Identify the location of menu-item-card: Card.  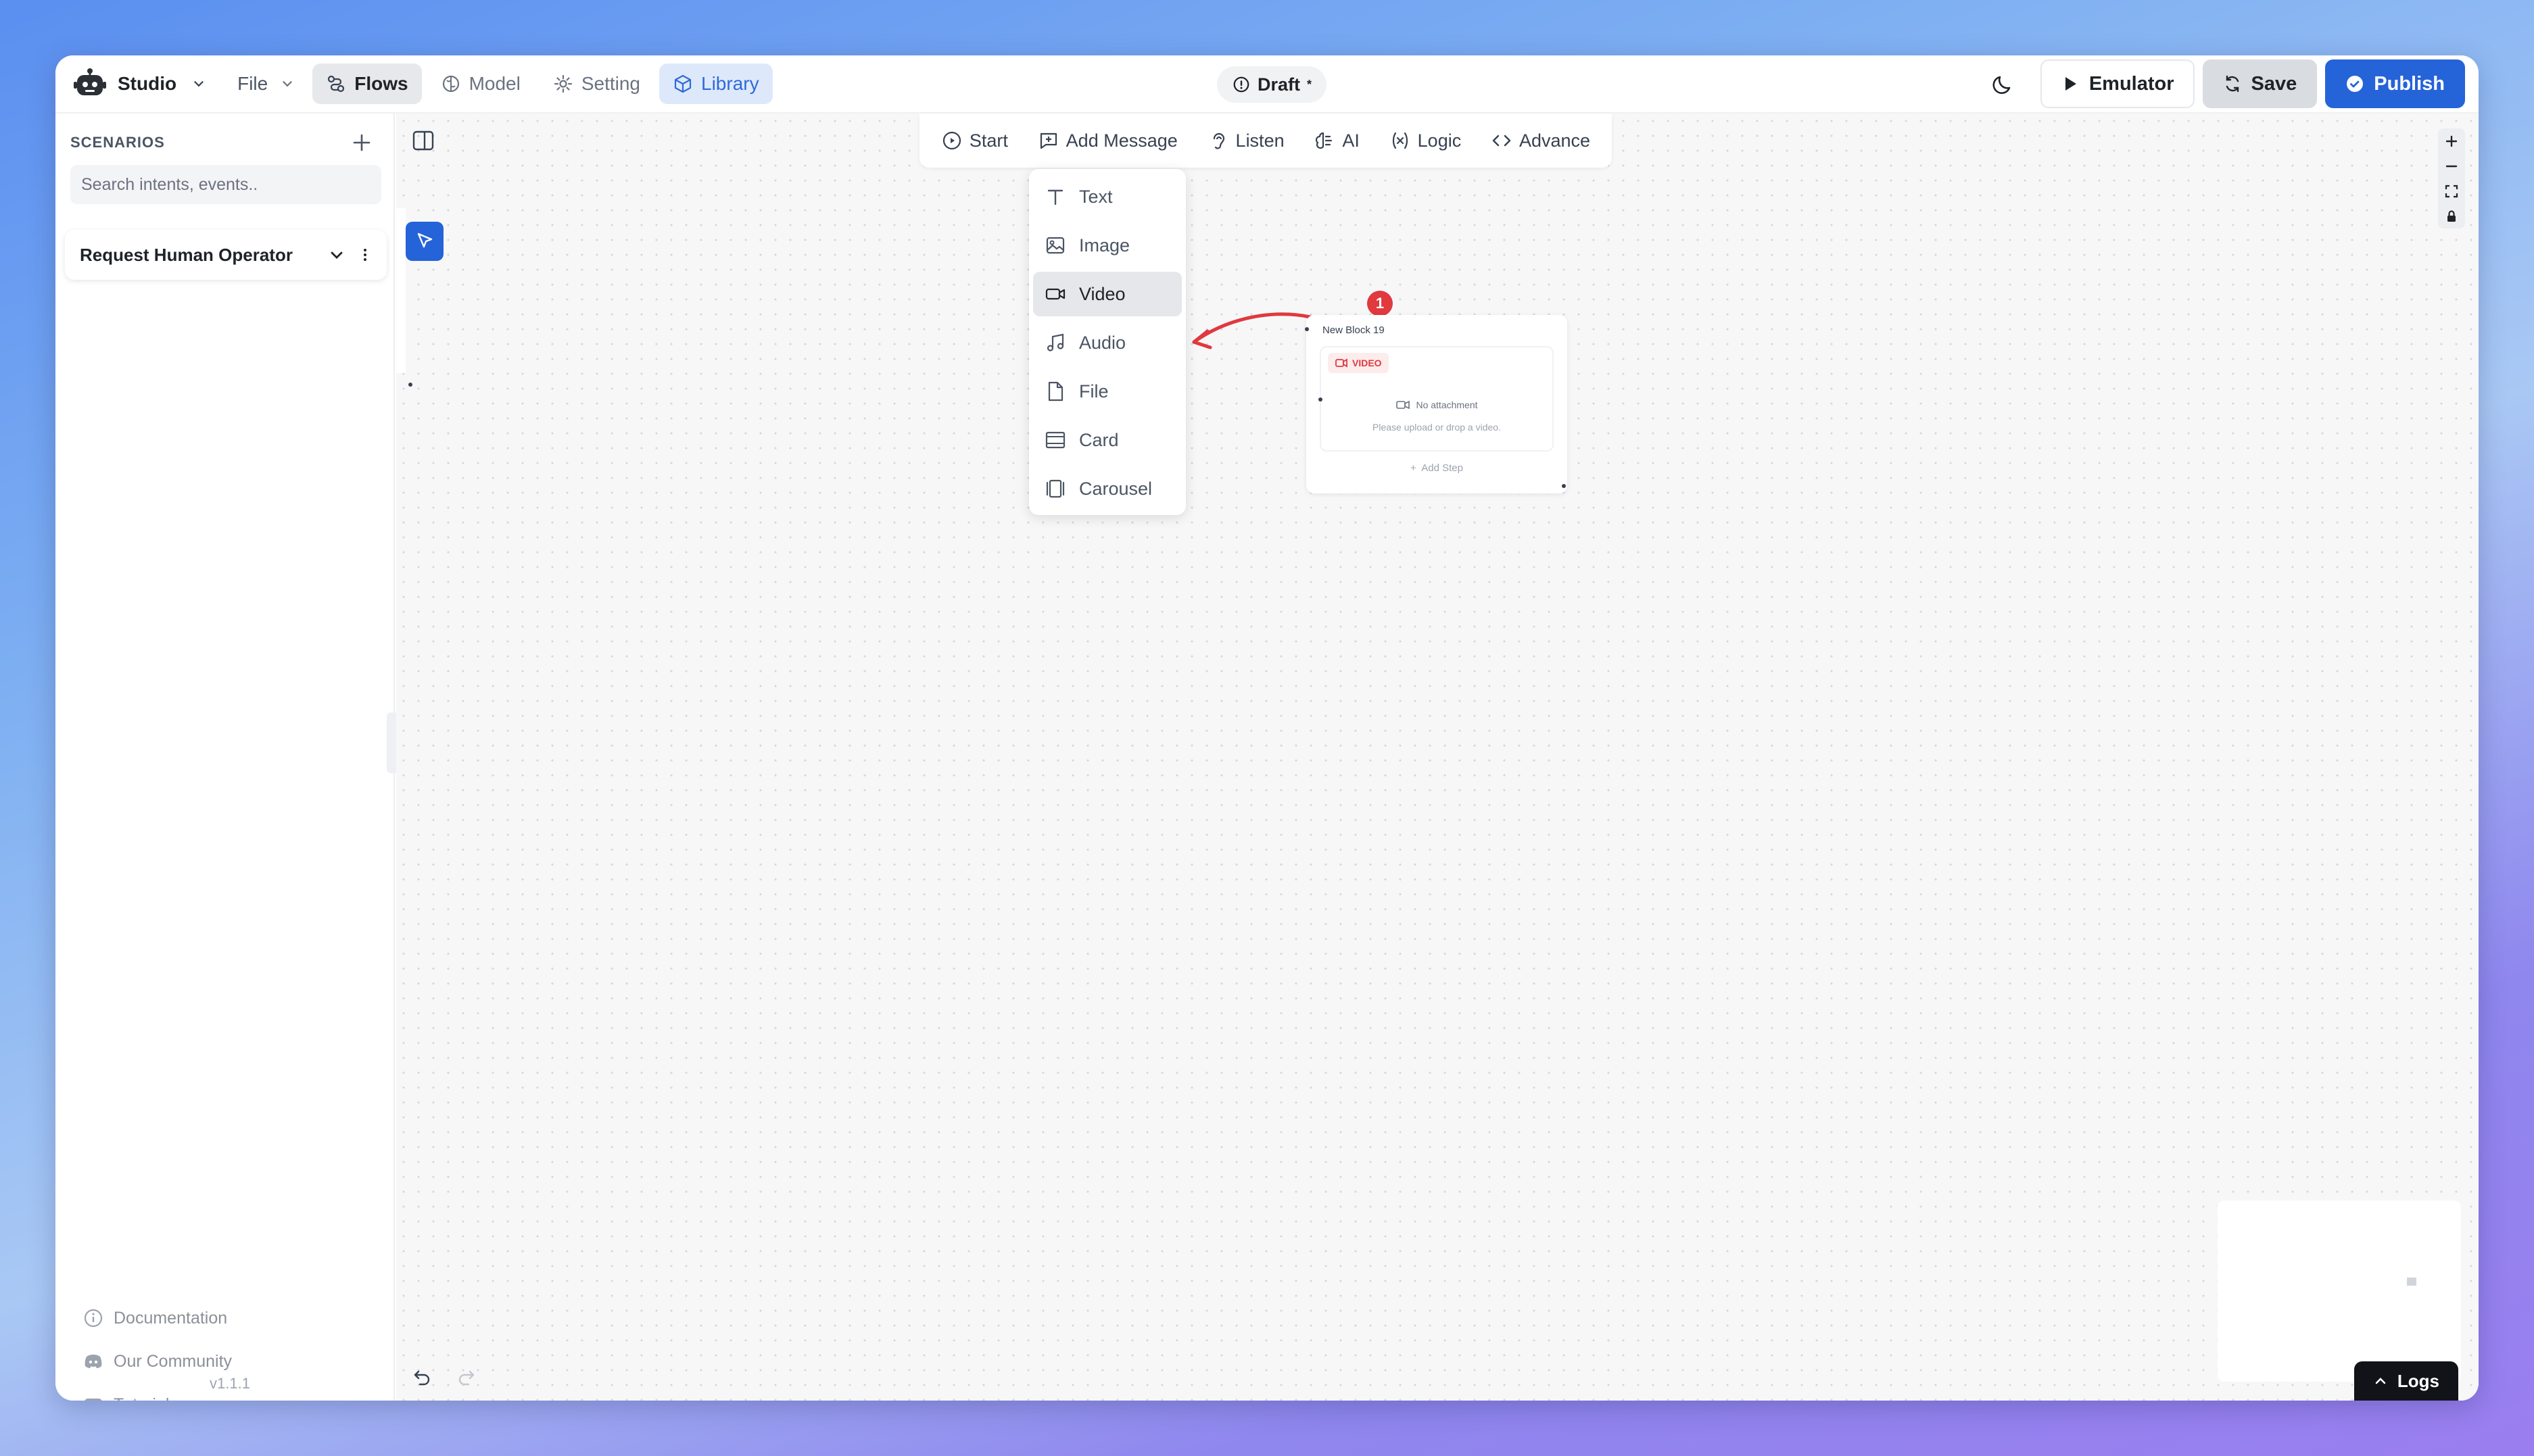
(1107, 440).